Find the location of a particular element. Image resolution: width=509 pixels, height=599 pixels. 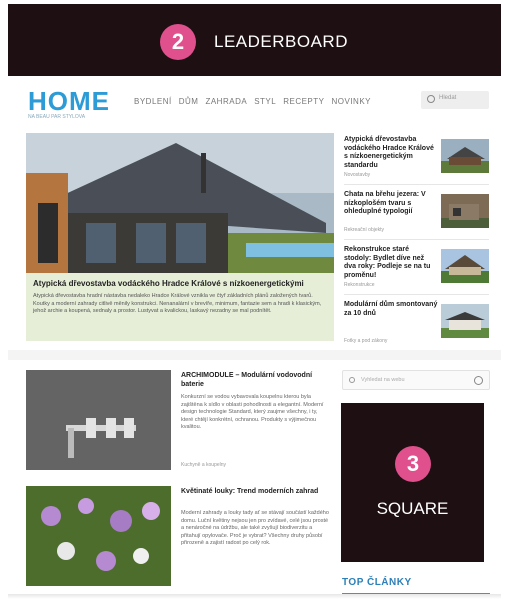

top-articles-heading: TOP ČLÁNKY is located at coordinates (416, 583).